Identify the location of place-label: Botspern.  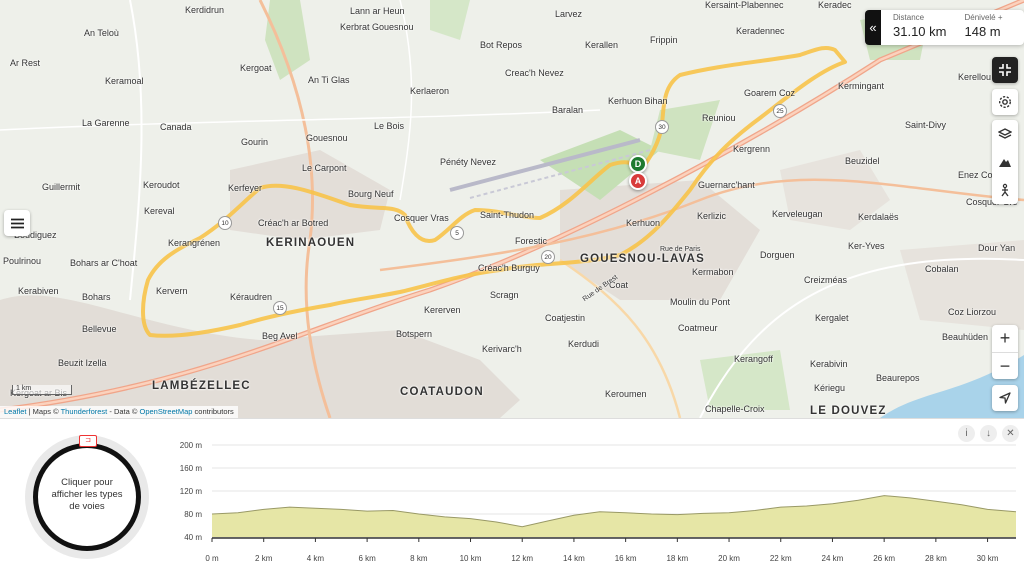
(414, 334).